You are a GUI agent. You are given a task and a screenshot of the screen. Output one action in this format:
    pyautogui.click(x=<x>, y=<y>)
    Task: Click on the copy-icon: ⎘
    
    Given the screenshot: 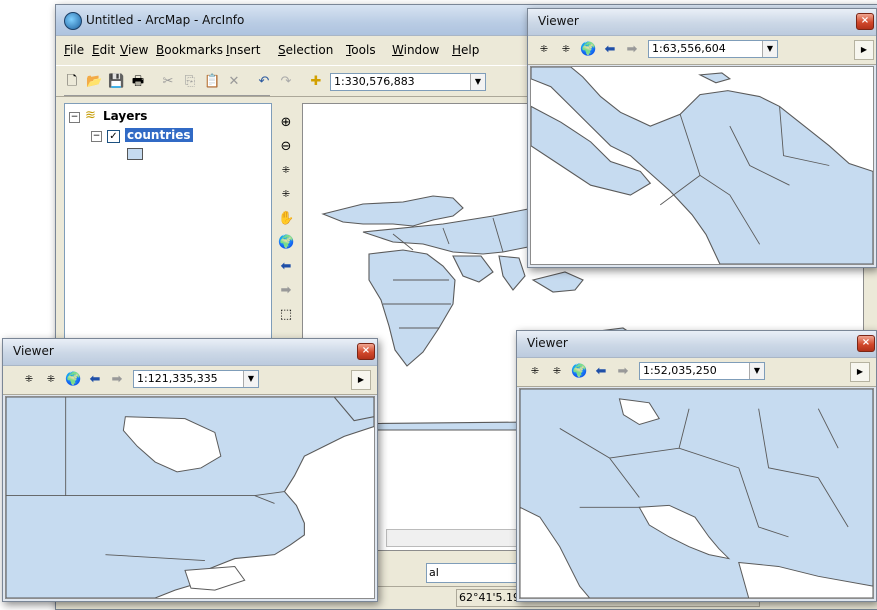 What is the action you would take?
    pyautogui.click(x=190, y=82)
    